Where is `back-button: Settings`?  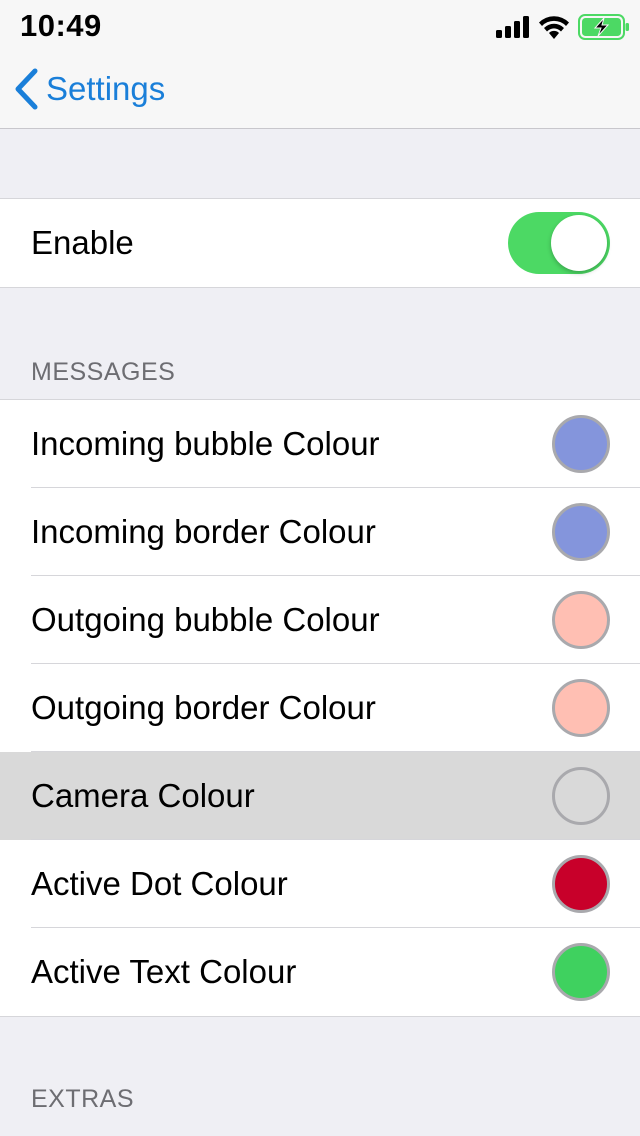
back-button: Settings is located at coordinates (89, 89).